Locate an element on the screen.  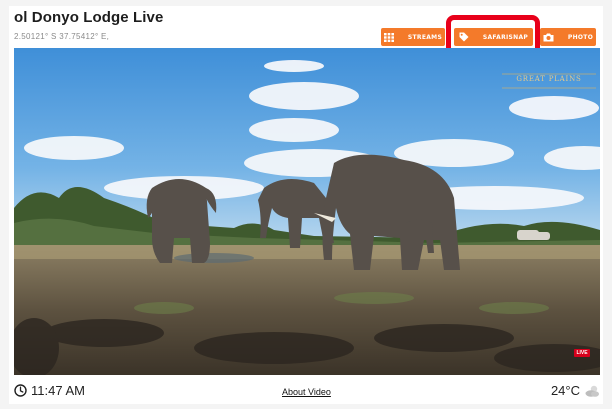
weather: 24°C is located at coordinates (575, 390).